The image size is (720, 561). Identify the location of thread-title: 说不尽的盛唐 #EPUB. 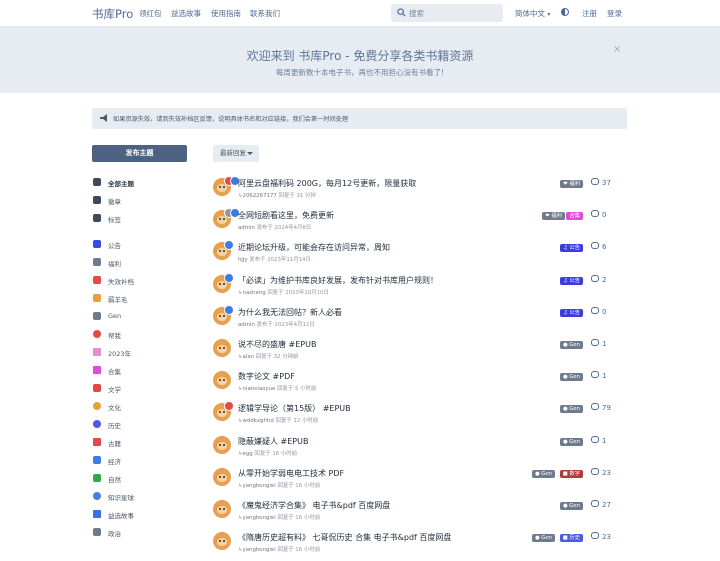
(277, 344).